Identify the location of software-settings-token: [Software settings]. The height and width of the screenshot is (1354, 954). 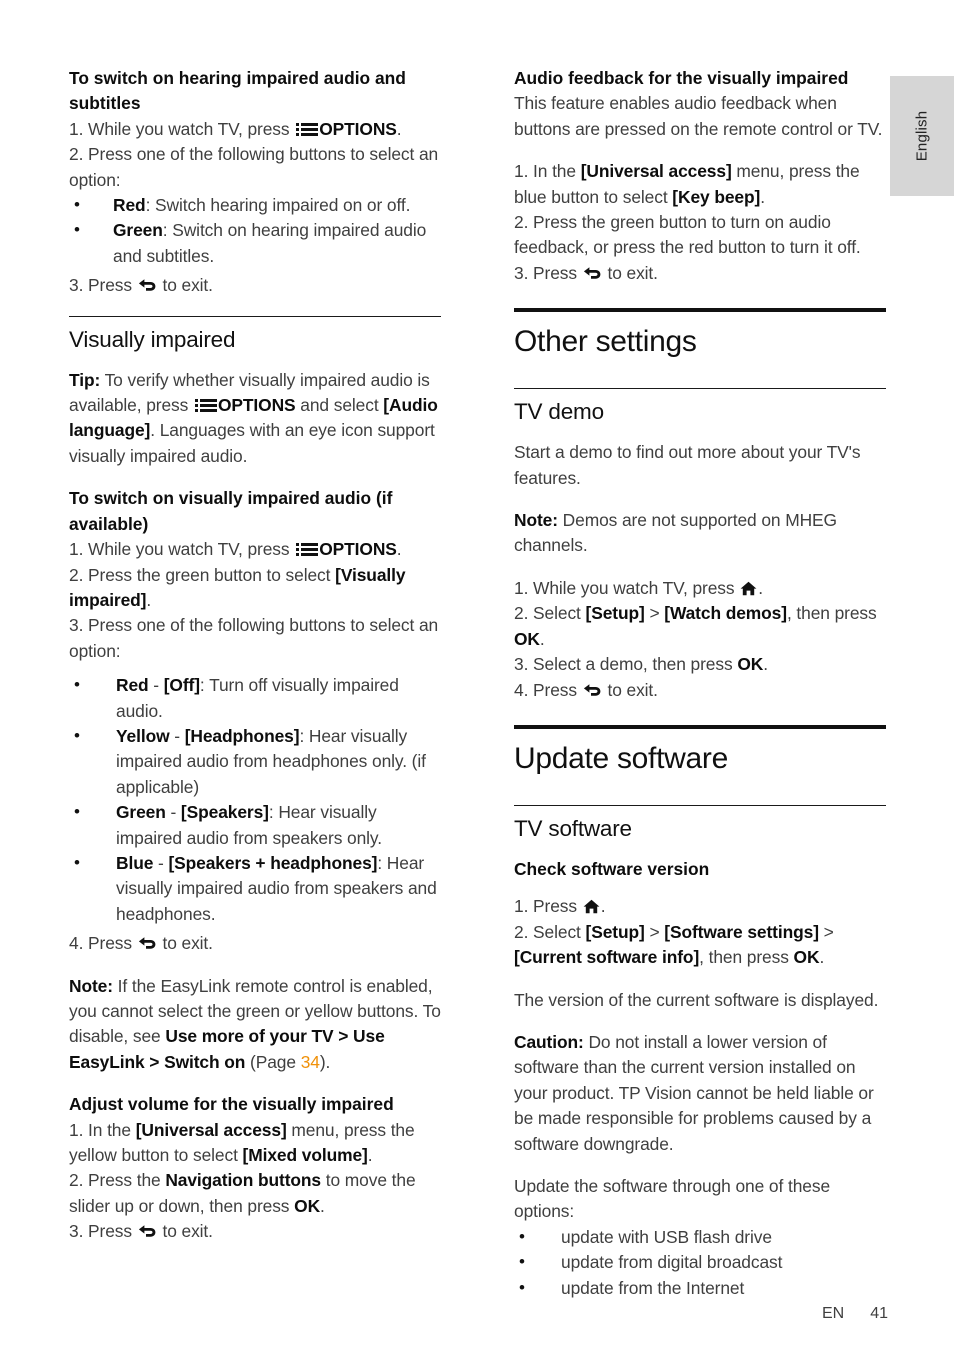
(741, 931).